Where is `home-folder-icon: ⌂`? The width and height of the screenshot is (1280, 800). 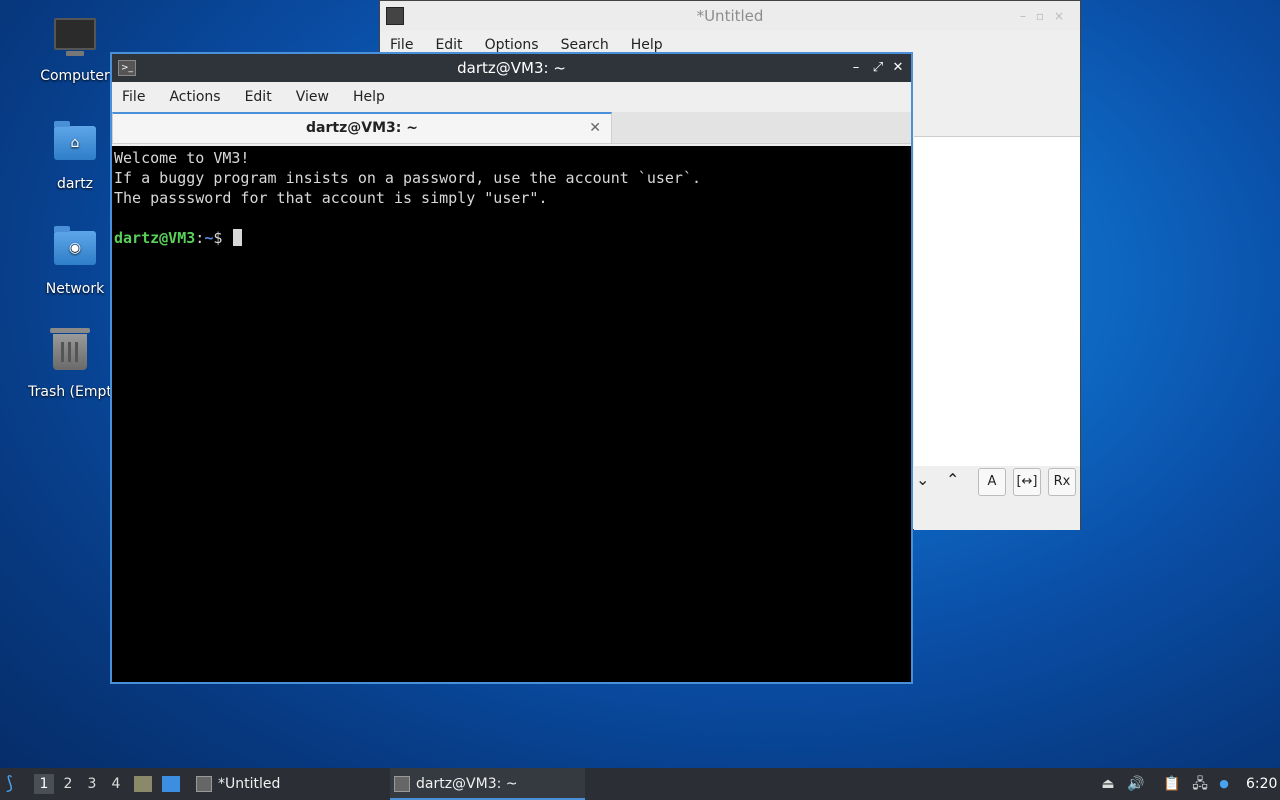
home-folder-icon: ⌂ is located at coordinates (75, 145).